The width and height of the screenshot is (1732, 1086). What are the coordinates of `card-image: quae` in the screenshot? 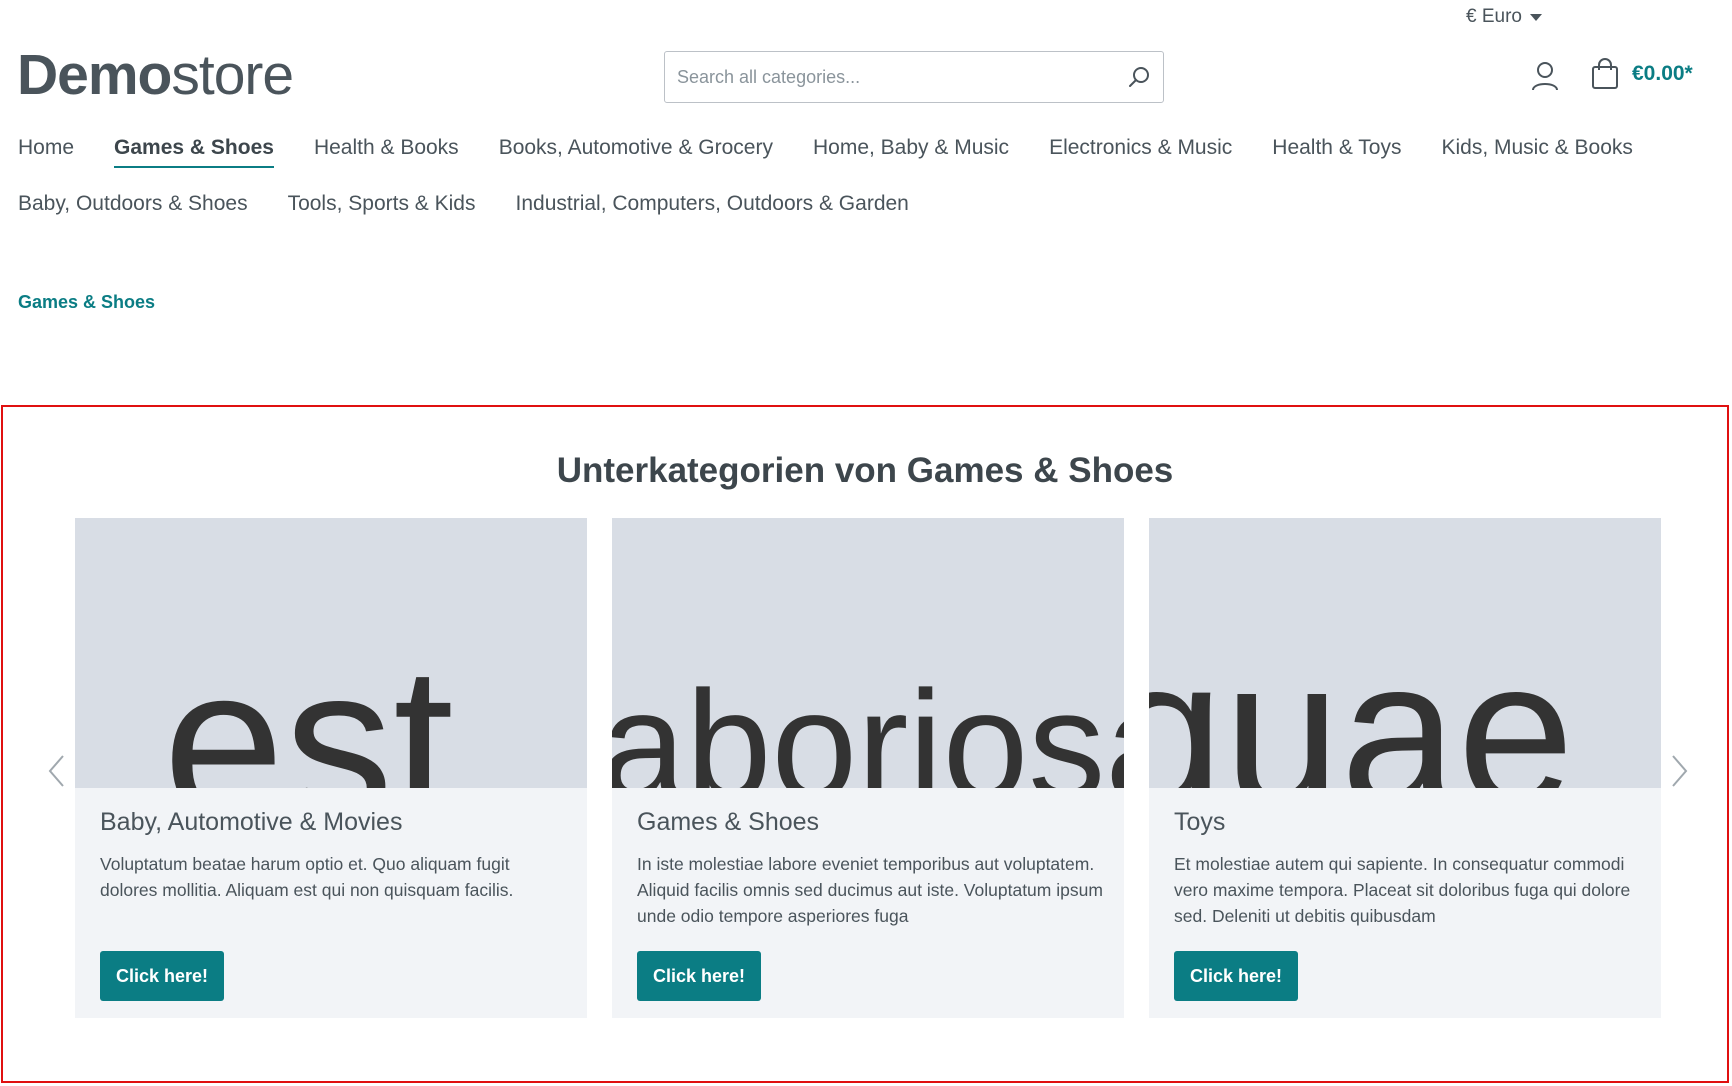 It's located at (1405, 653).